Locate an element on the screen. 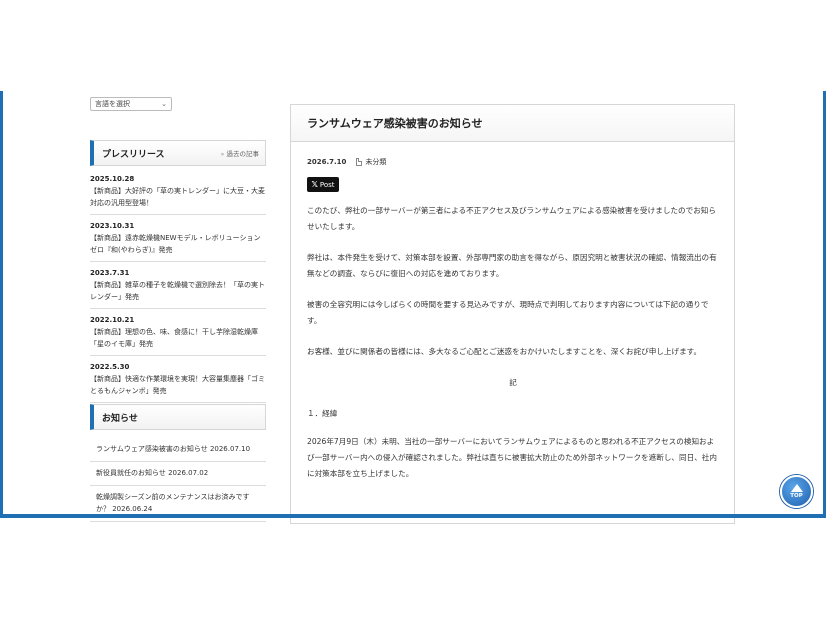 The image size is (826, 620). frame-edge-left is located at coordinates (1, 304).